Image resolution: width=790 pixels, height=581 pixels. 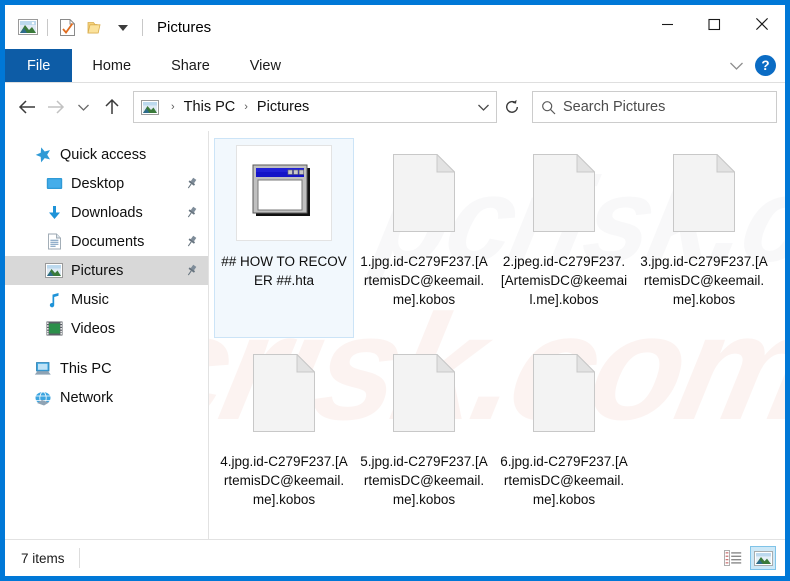 I want to click on properties-icon, so click(x=67, y=27).